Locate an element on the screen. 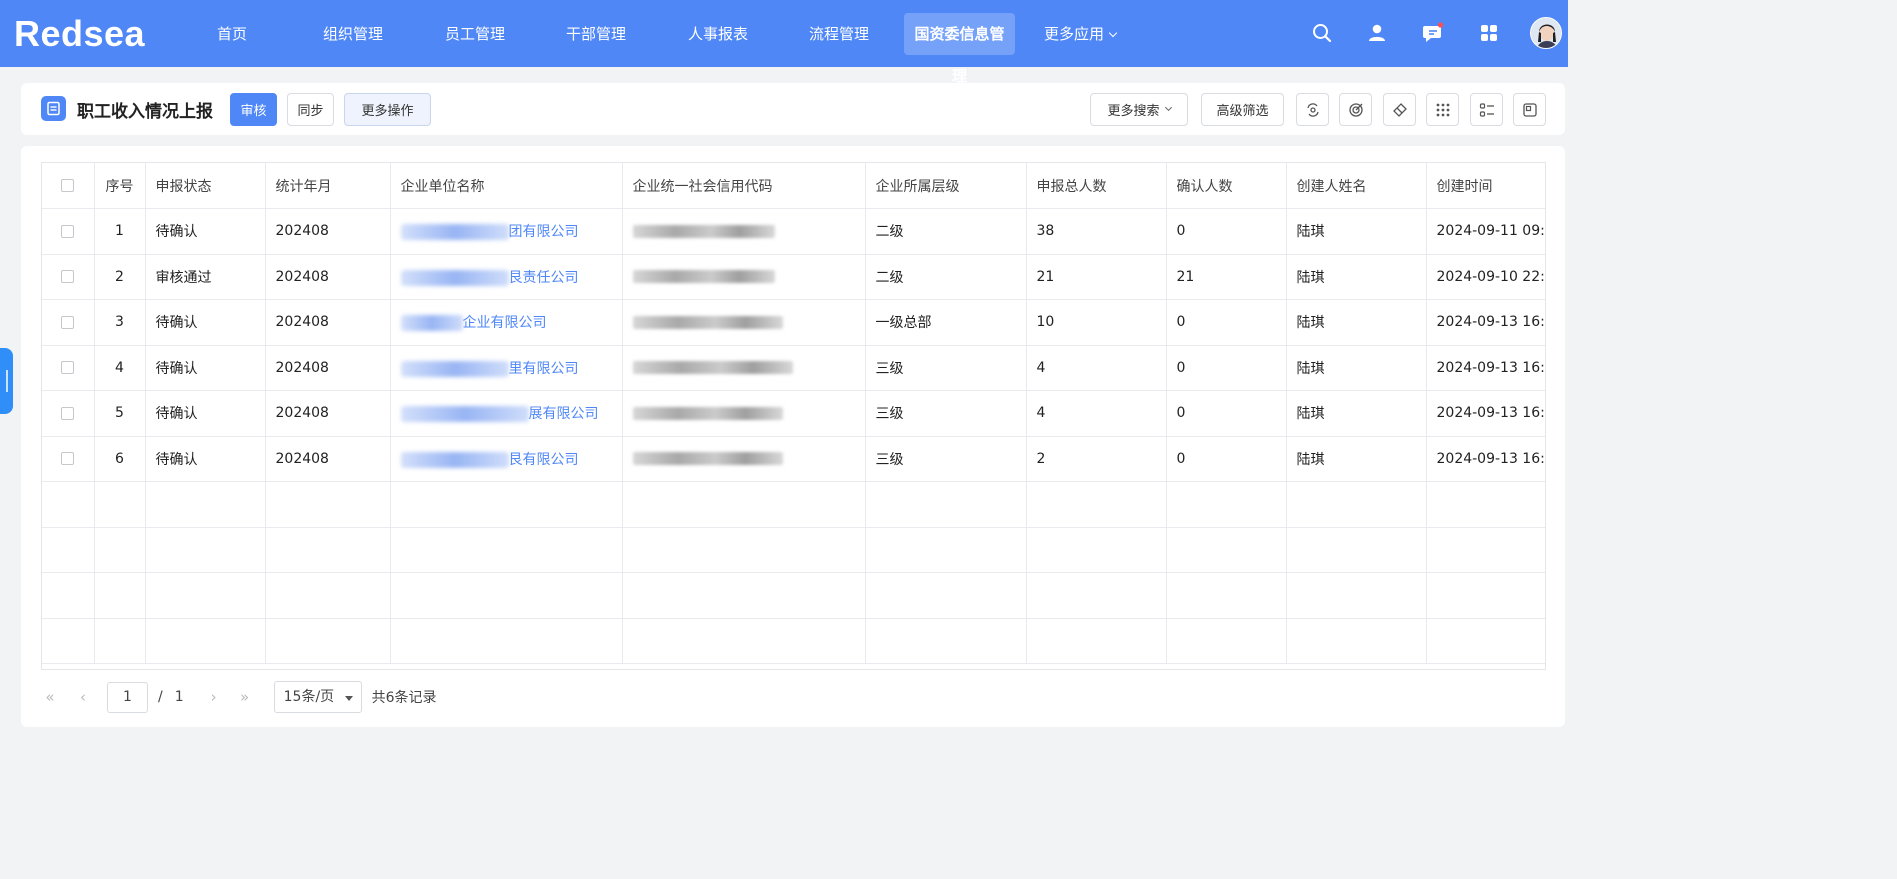  select-all-checkbox is located at coordinates (68, 185).